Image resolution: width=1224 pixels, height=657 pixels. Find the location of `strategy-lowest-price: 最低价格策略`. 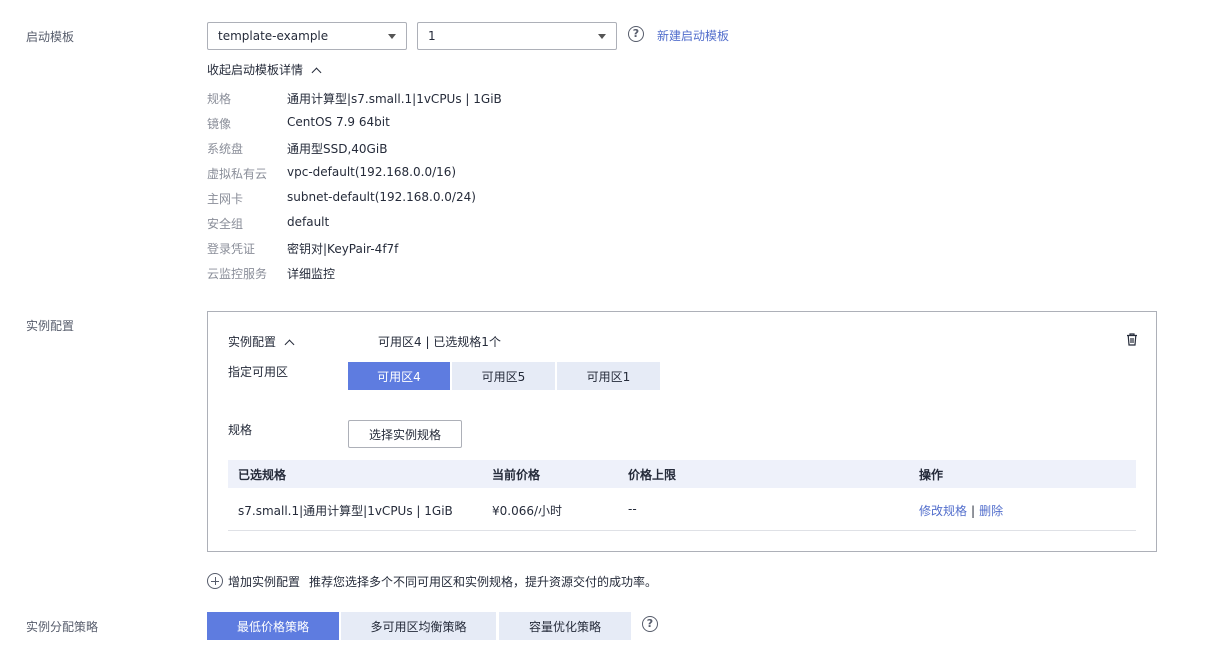

strategy-lowest-price: 最低价格策略 is located at coordinates (273, 626).